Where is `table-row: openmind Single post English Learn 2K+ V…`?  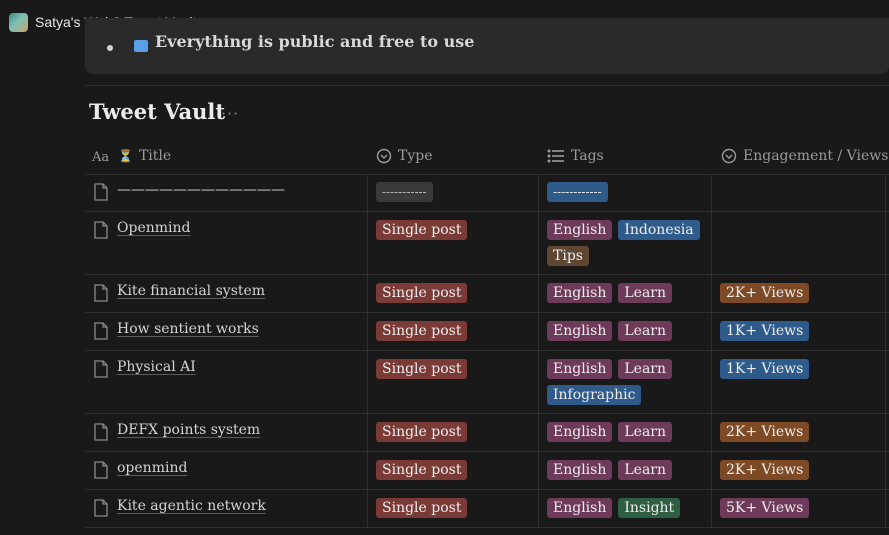 table-row: openmind Single post English Learn 2K+ V… is located at coordinates (487, 471).